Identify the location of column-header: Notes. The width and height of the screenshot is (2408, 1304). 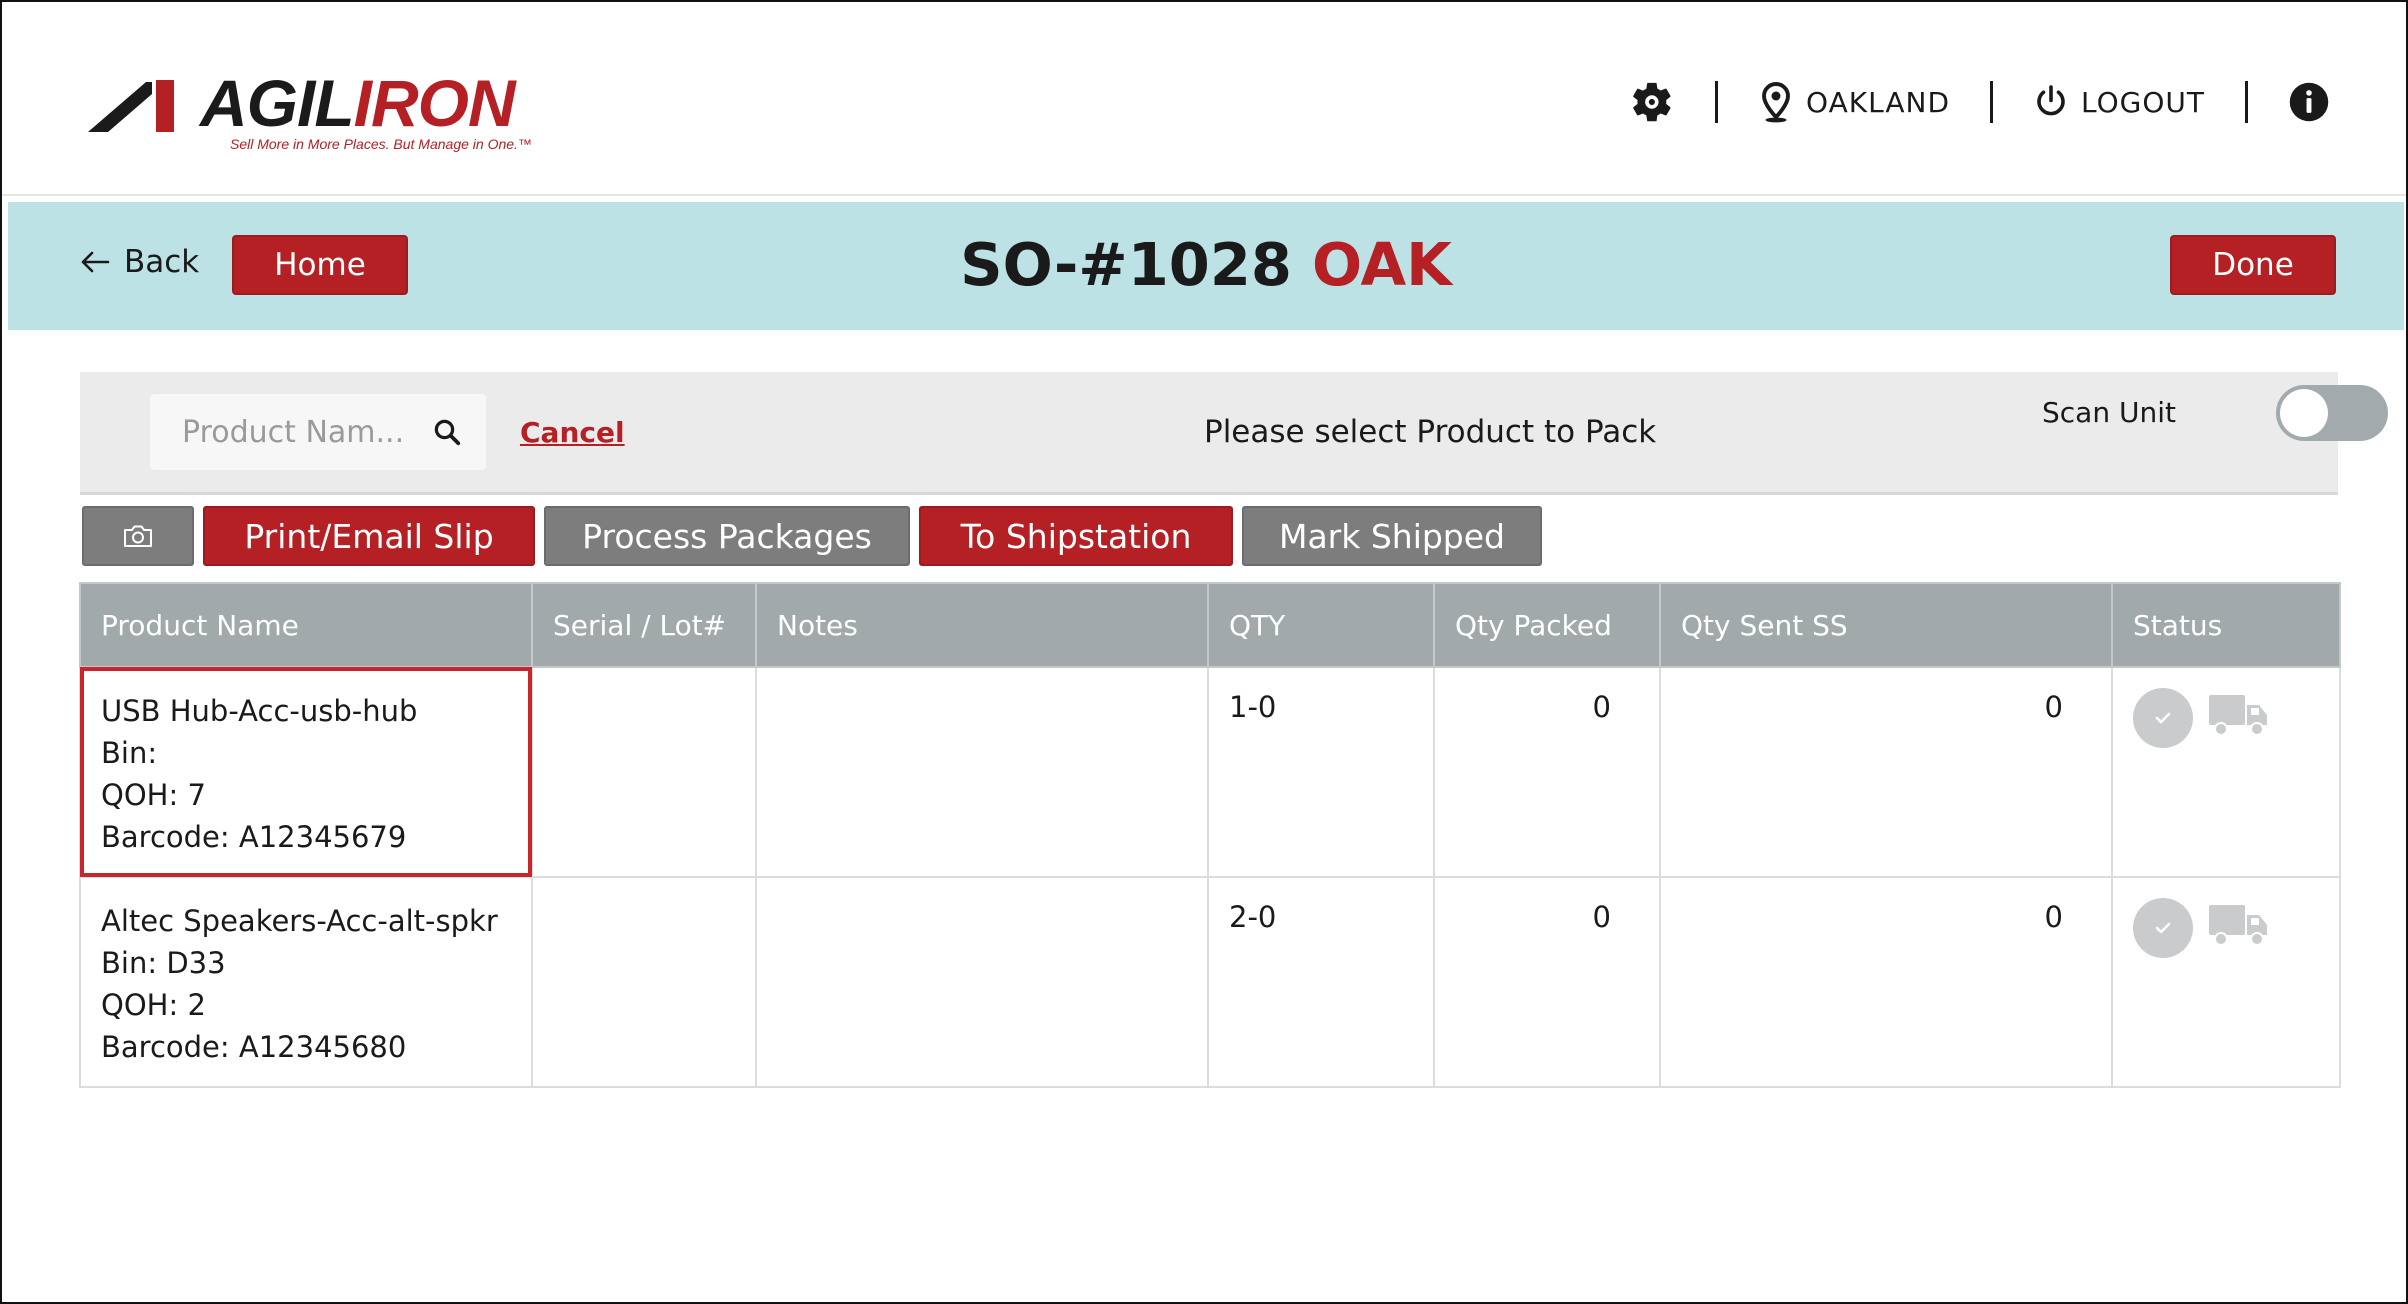
(982, 625).